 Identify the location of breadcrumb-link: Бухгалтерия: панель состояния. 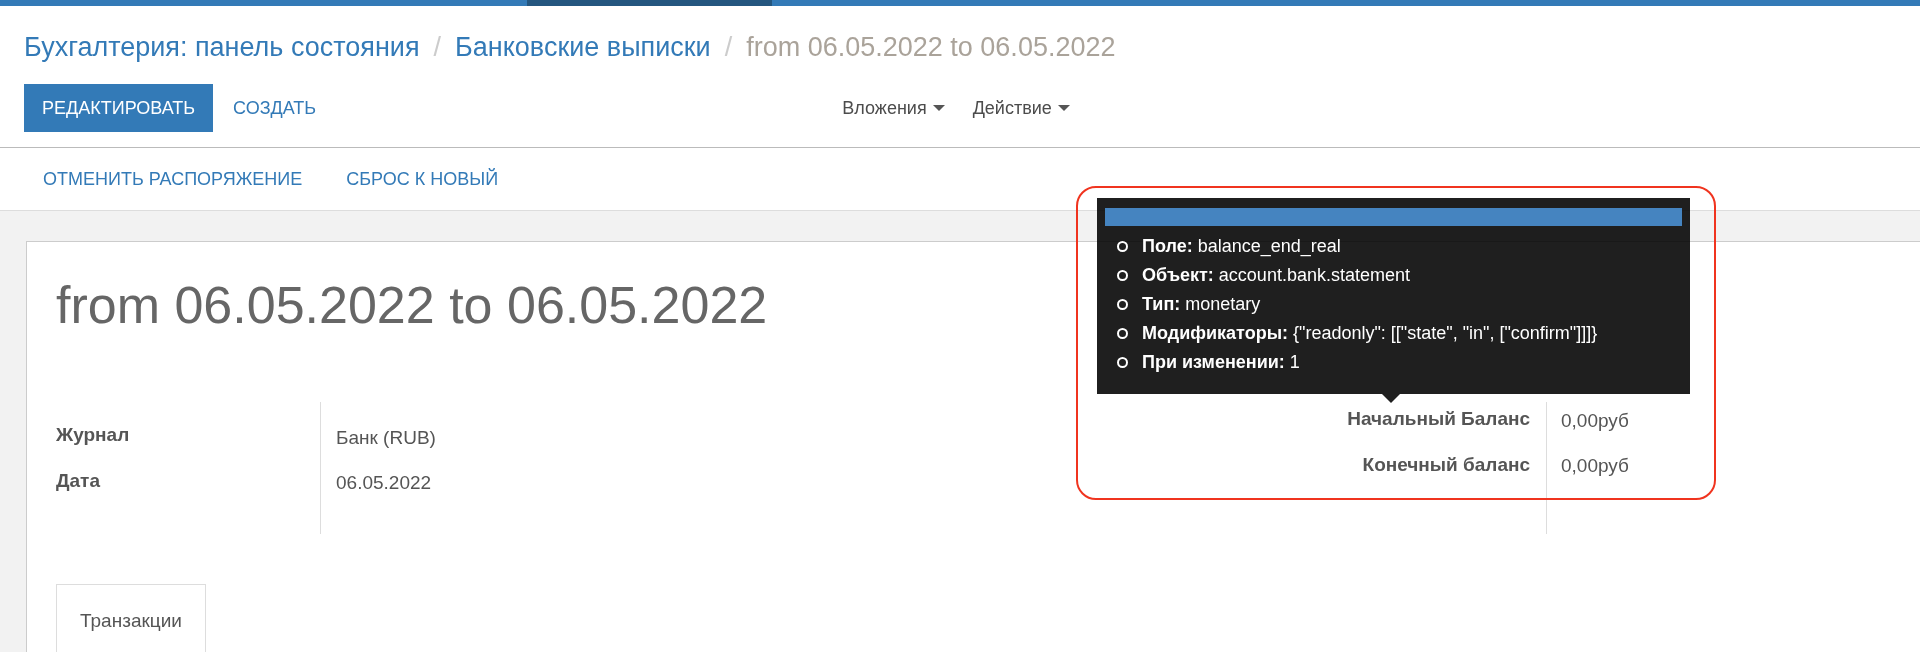
(222, 47).